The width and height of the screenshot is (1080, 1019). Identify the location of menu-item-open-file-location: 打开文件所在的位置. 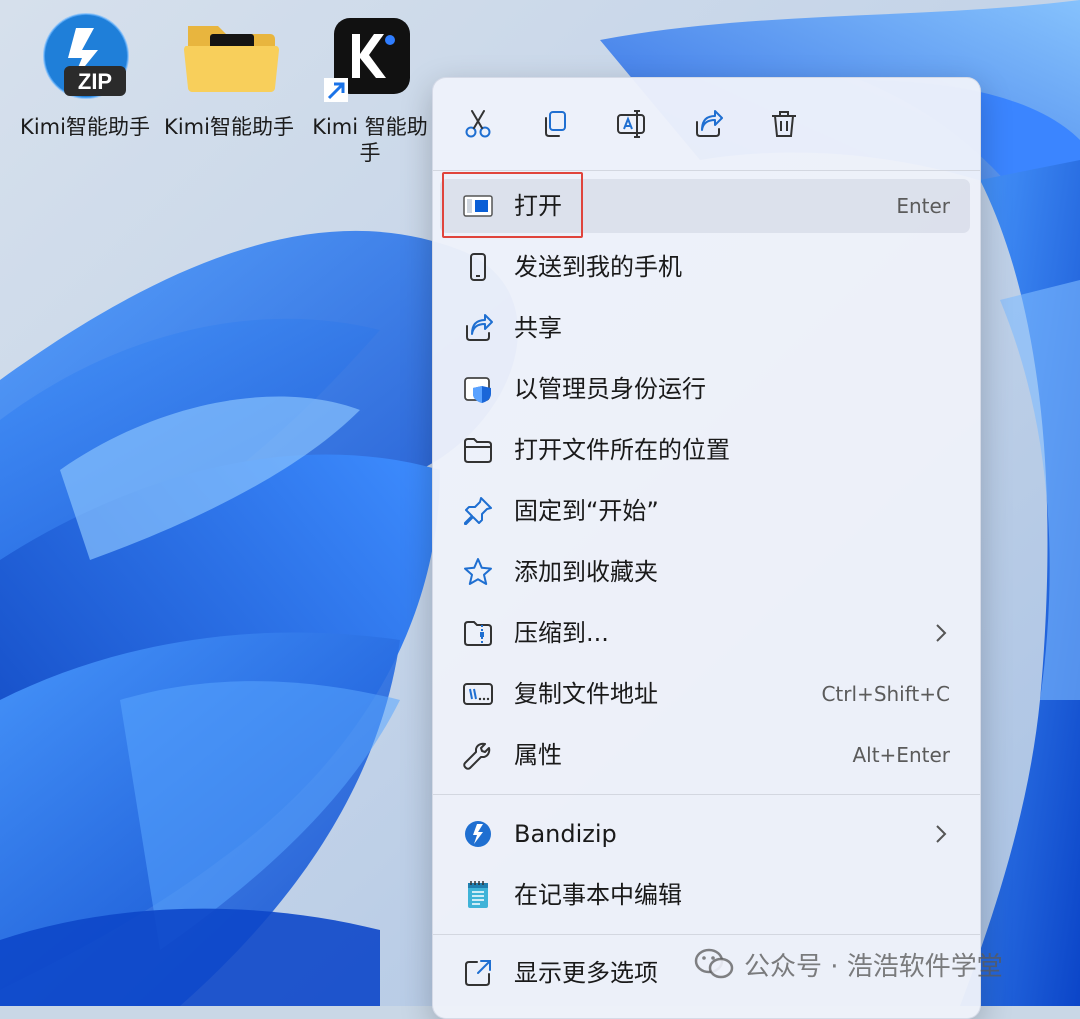
(705, 450).